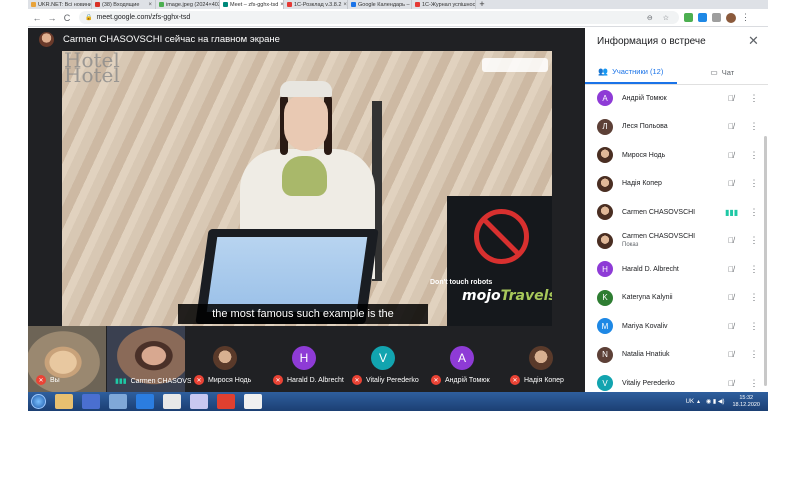 Image resolution: width=800 pixels, height=500 pixels. What do you see at coordinates (252, 4) in the screenshot?
I see `browser-tab: Meet – zfs-gghx-tsd ×` at bounding box center [252, 4].